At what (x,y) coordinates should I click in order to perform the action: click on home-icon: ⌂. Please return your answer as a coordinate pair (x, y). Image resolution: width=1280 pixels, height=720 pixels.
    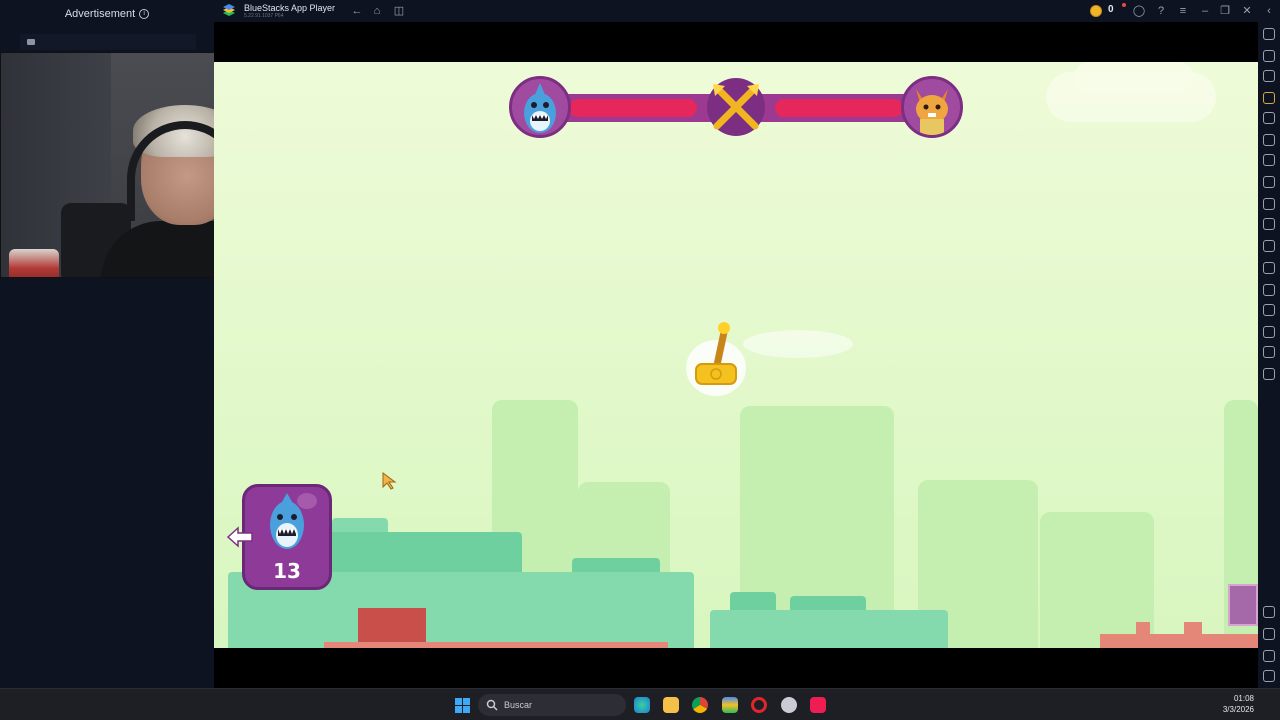
    Looking at the image, I should click on (377, 11).